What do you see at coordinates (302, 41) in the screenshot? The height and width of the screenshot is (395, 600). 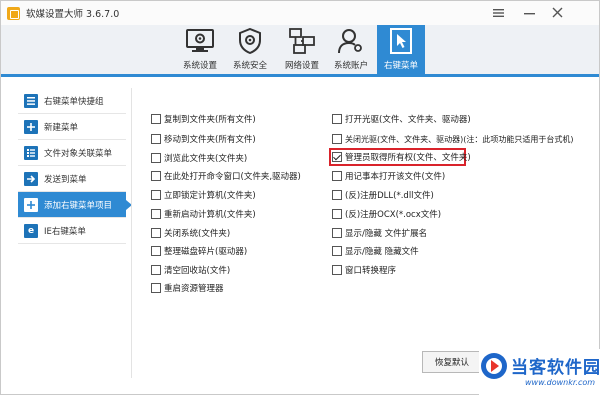 I see `network-icon` at bounding box center [302, 41].